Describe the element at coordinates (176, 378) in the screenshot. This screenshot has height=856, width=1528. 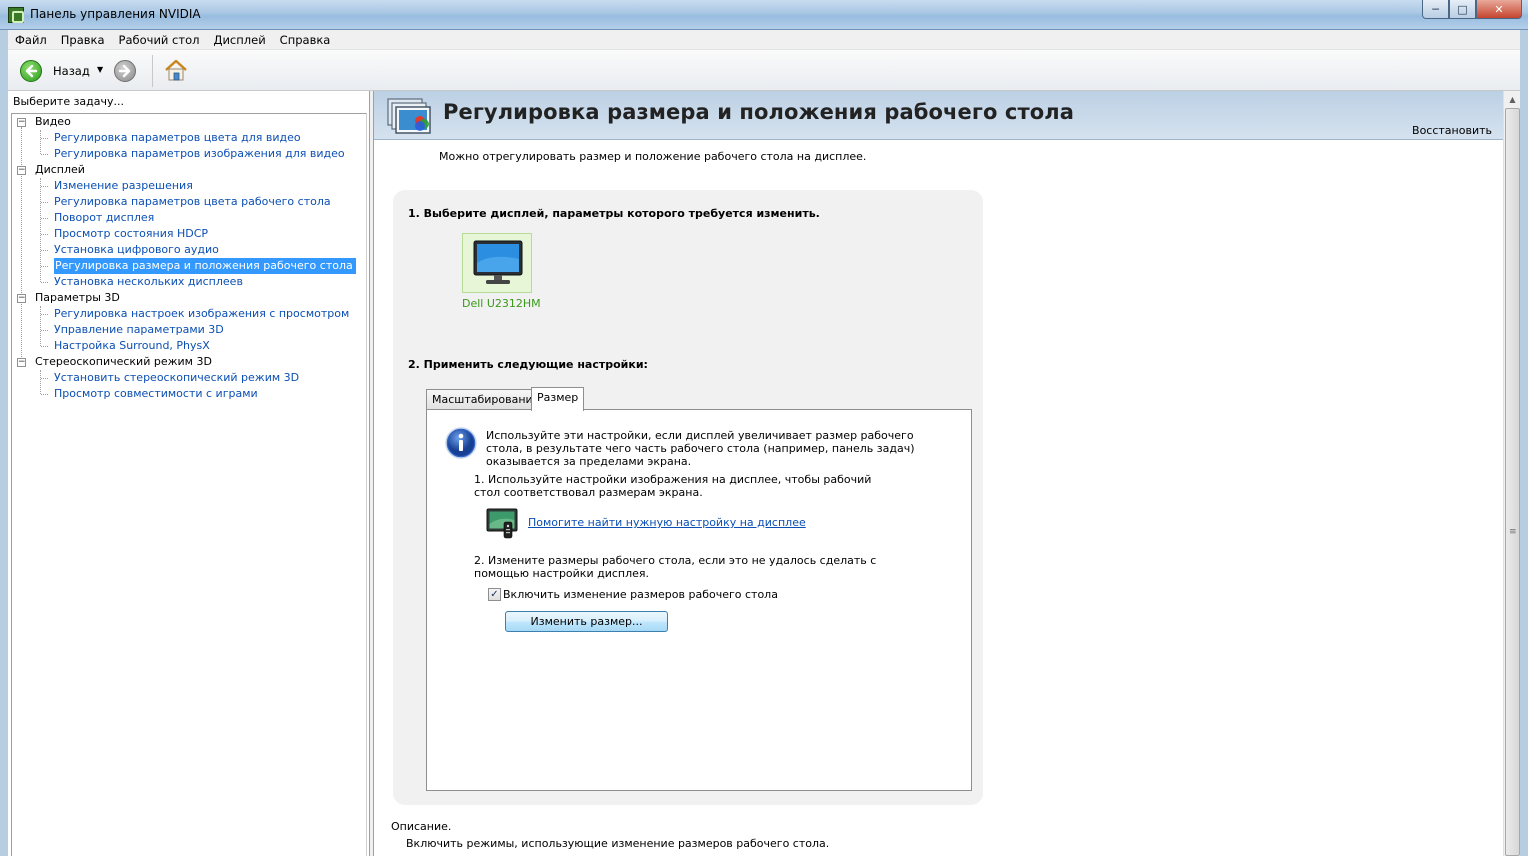
I see `tree-item-setup-stereo-3d: Установить стереоскопический режим 3D` at that location.